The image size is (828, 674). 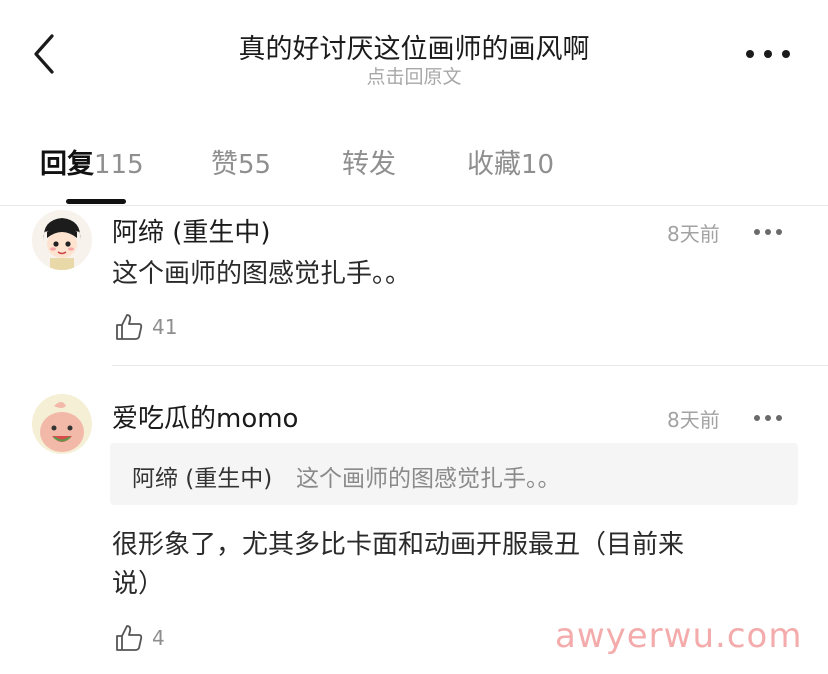 I want to click on tab-label: 收藏, so click(x=494, y=164).